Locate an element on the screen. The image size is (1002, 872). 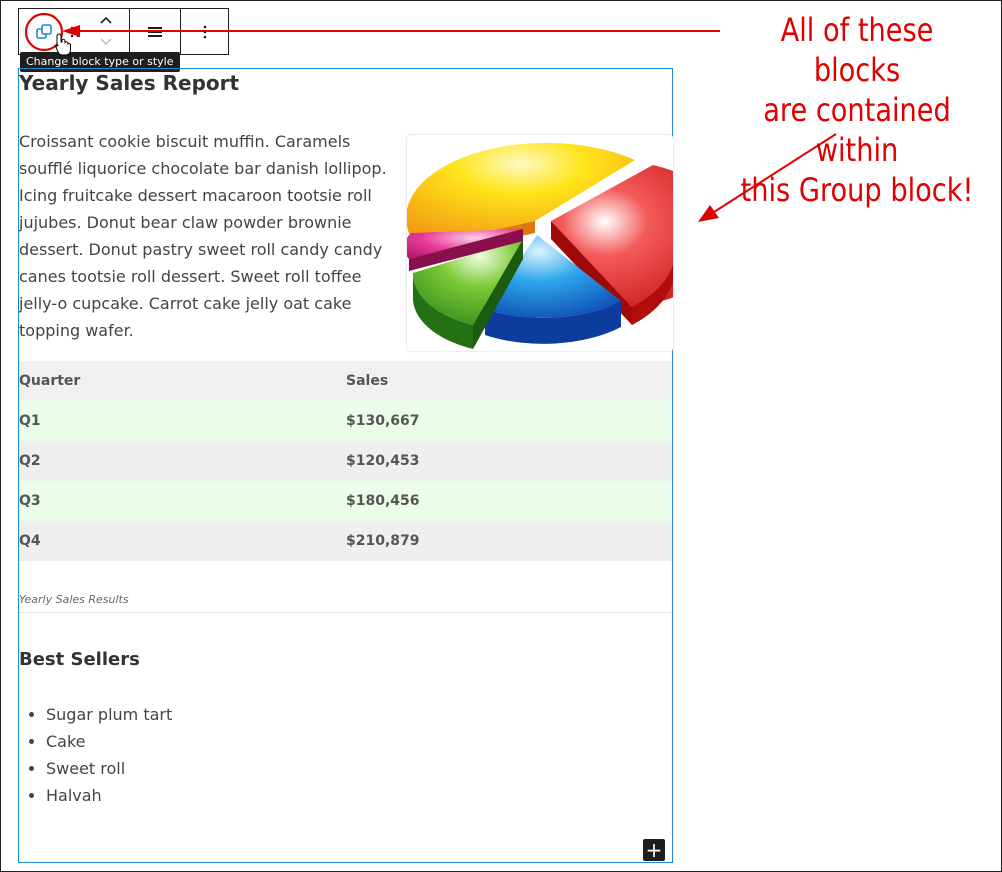
best-sellers-heading: Best Sellers is located at coordinates (79, 659).